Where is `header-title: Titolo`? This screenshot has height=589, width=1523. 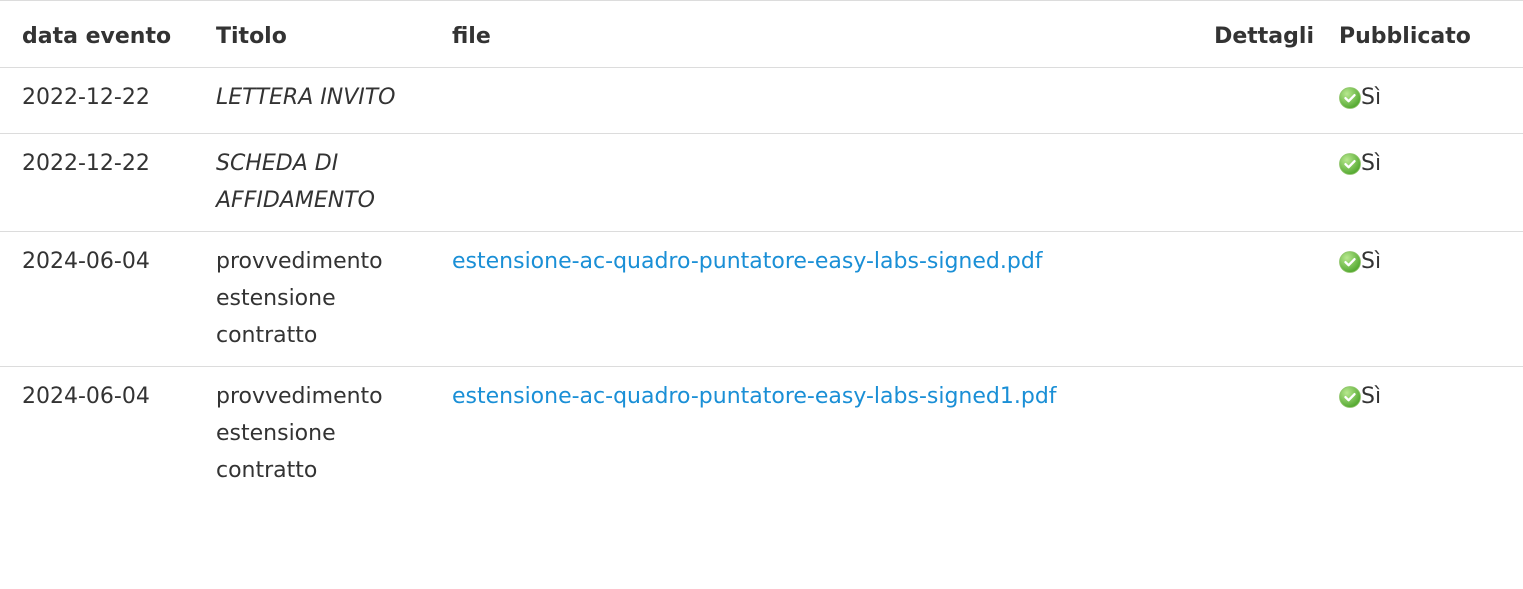
header-title: Titolo is located at coordinates (312, 34).